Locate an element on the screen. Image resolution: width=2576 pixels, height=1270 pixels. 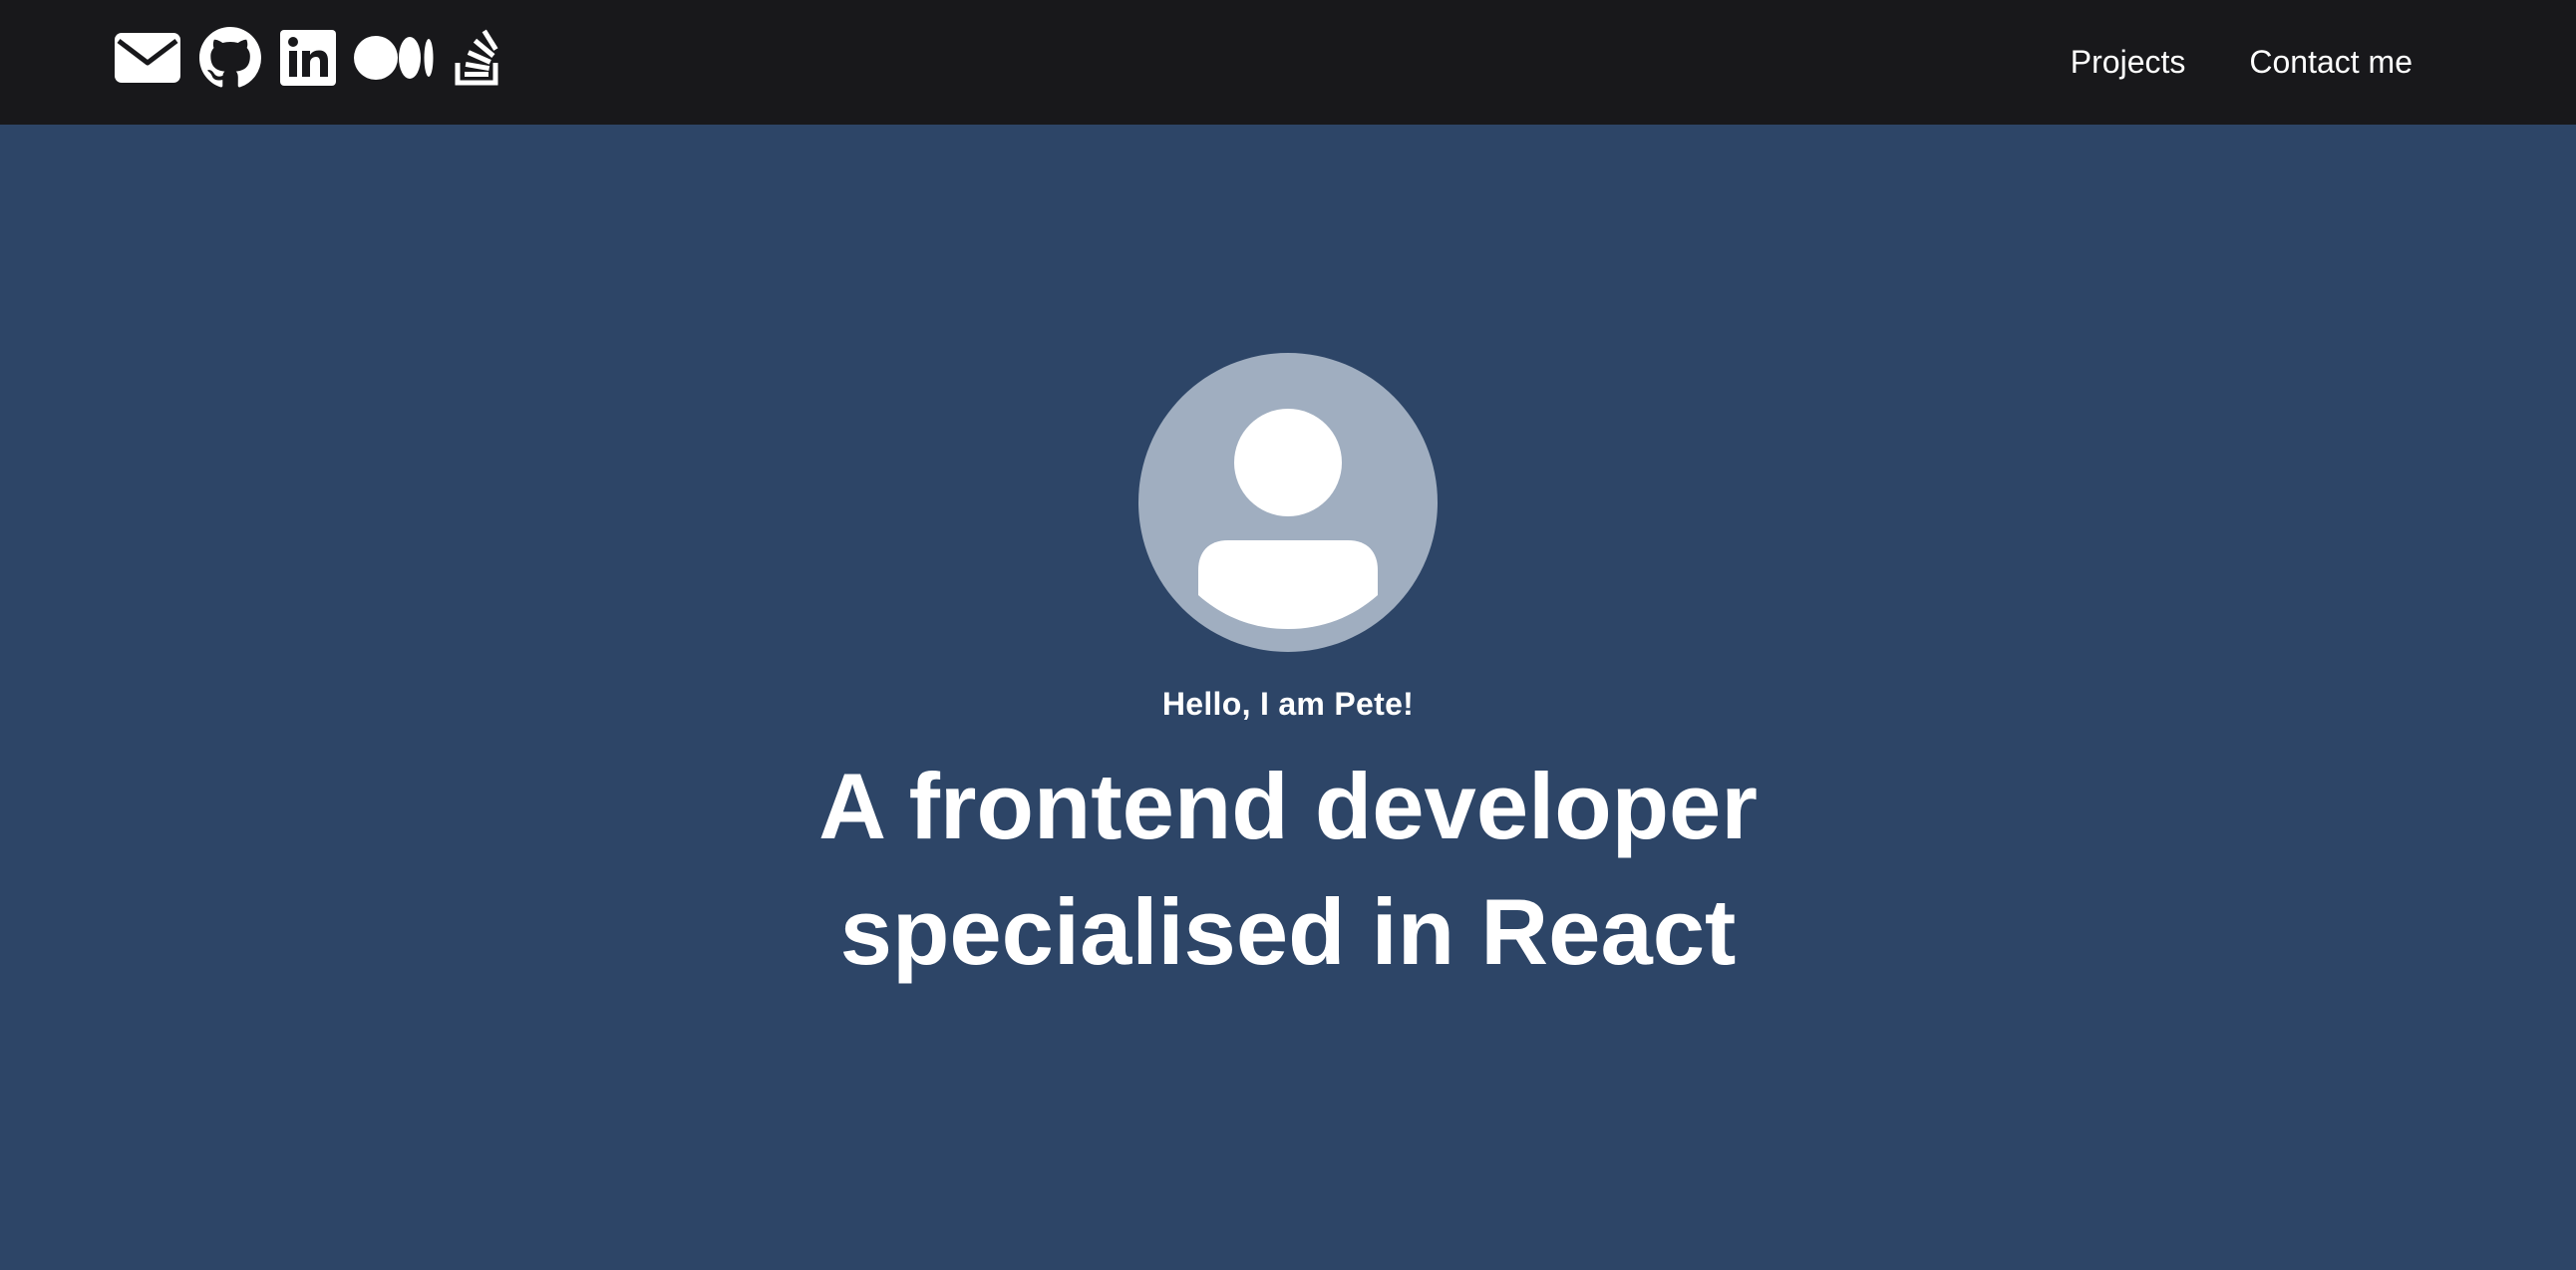
avatar is located at coordinates (1288, 502).